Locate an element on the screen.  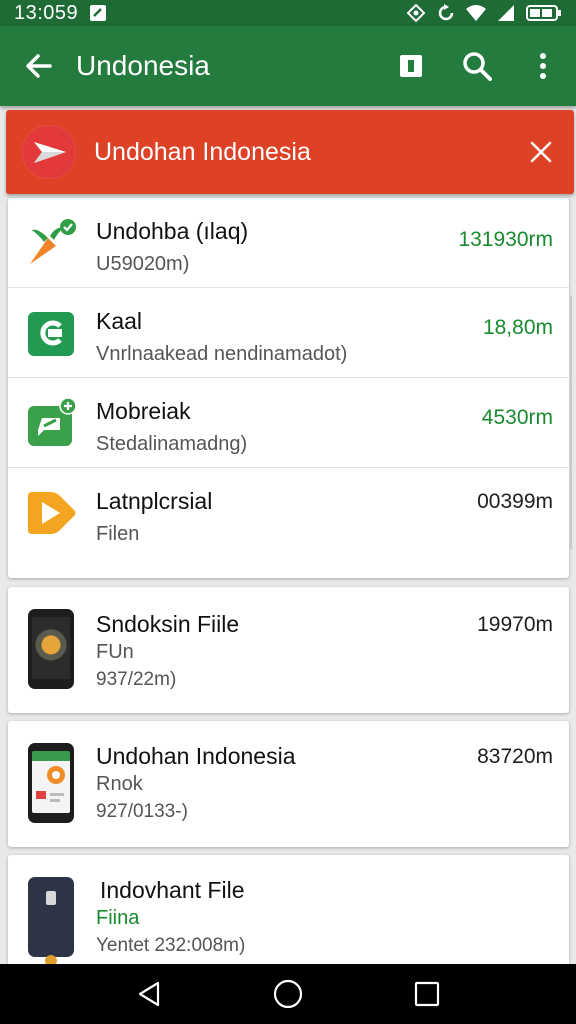
carrot-app-icon is located at coordinates (53, 241).